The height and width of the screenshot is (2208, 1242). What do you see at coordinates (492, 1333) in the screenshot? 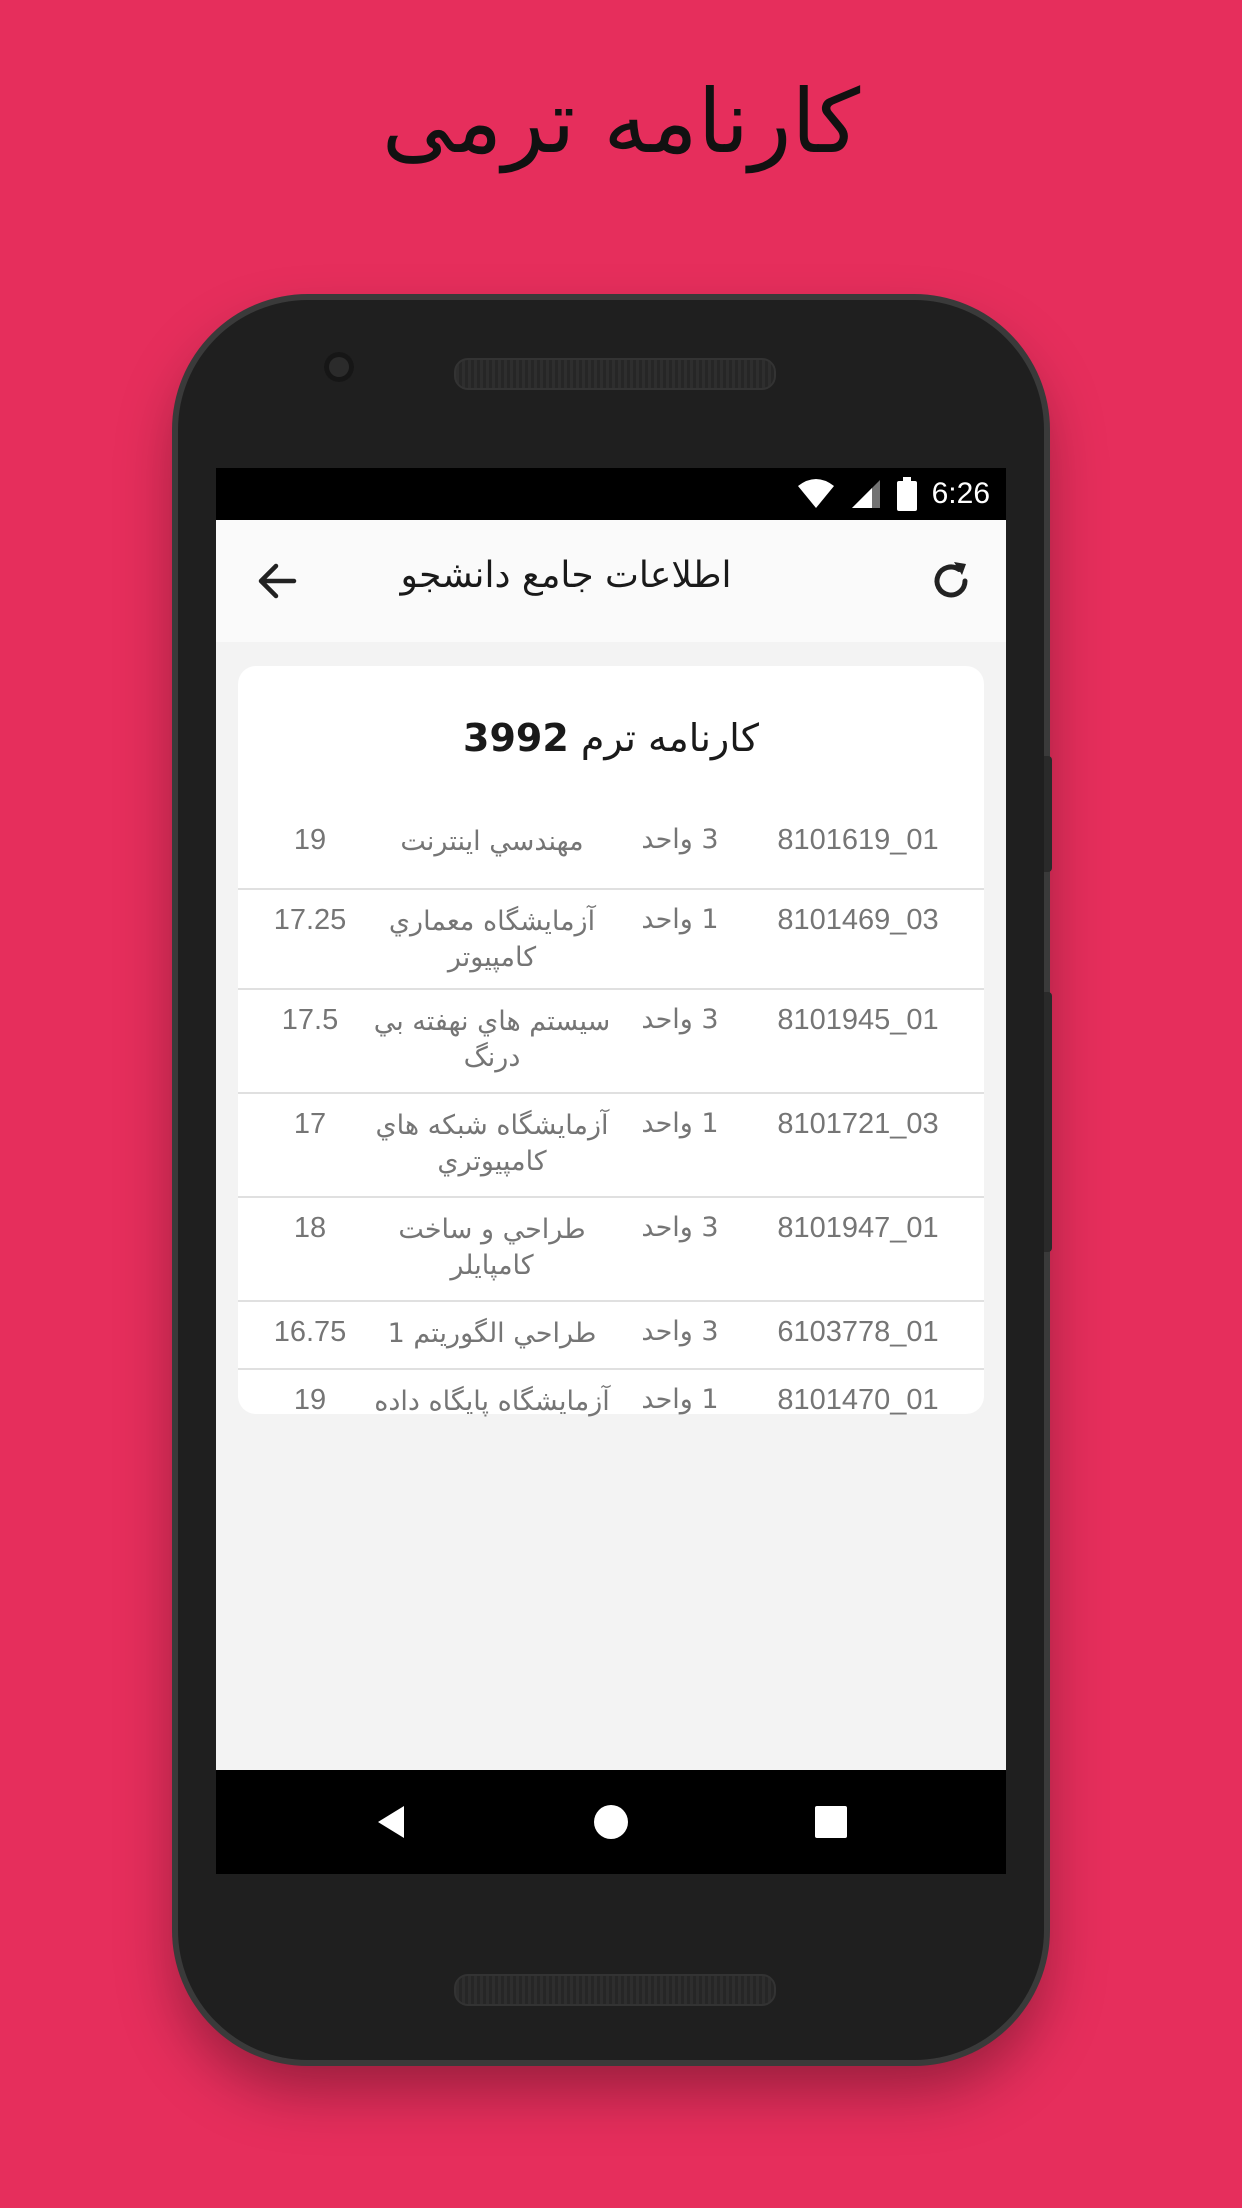
I see `course-name-cell: طراحي الگوريتم 1` at bounding box center [492, 1333].